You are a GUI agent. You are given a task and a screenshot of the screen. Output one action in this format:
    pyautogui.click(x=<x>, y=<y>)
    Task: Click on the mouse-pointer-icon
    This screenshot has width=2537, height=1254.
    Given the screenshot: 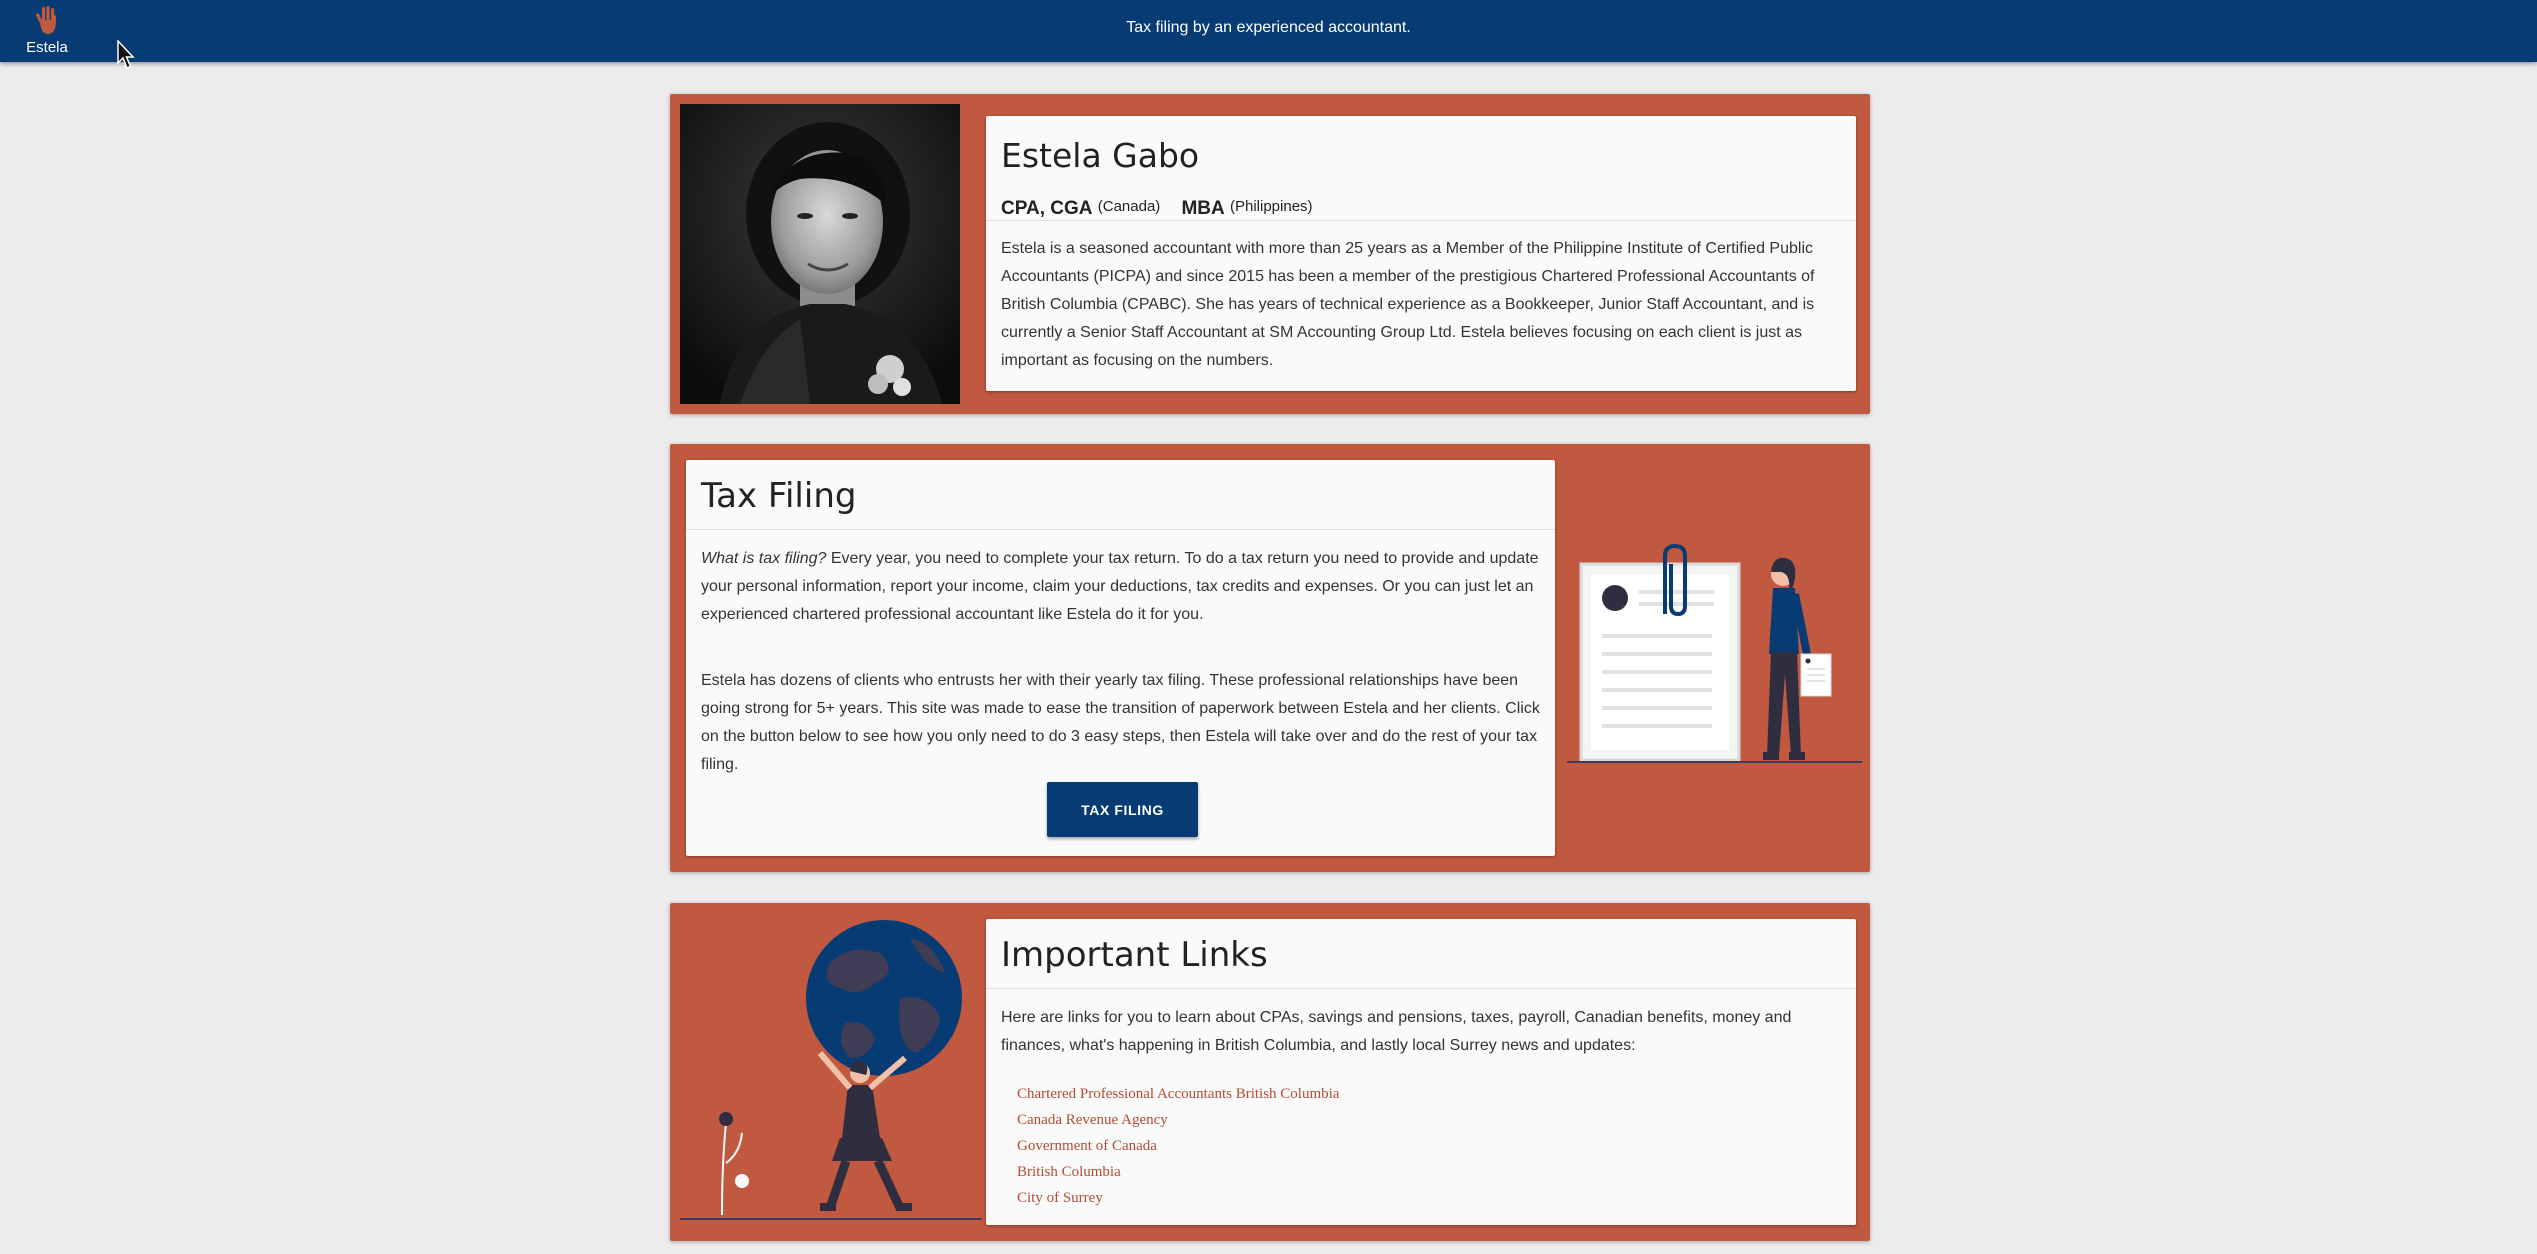 What is the action you would take?
    pyautogui.click(x=126, y=54)
    